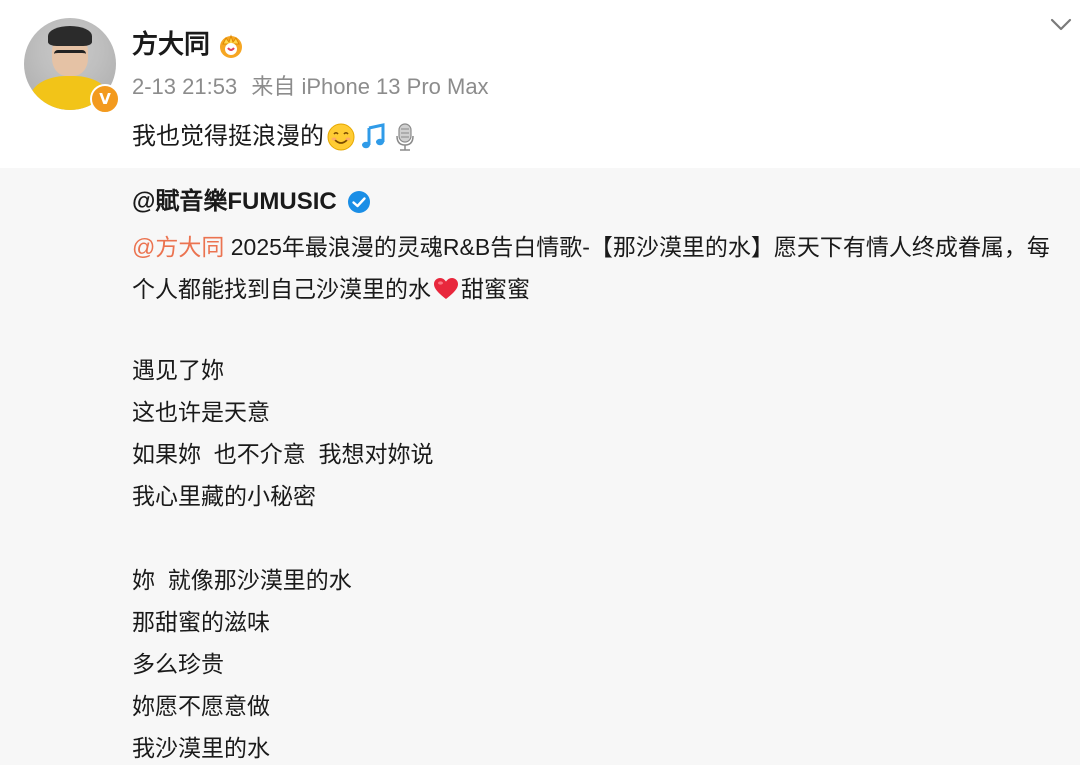  Describe the element at coordinates (283, 454) in the screenshot. I see `lyric-line: 如果妳 也不介意 我想对妳说` at that location.